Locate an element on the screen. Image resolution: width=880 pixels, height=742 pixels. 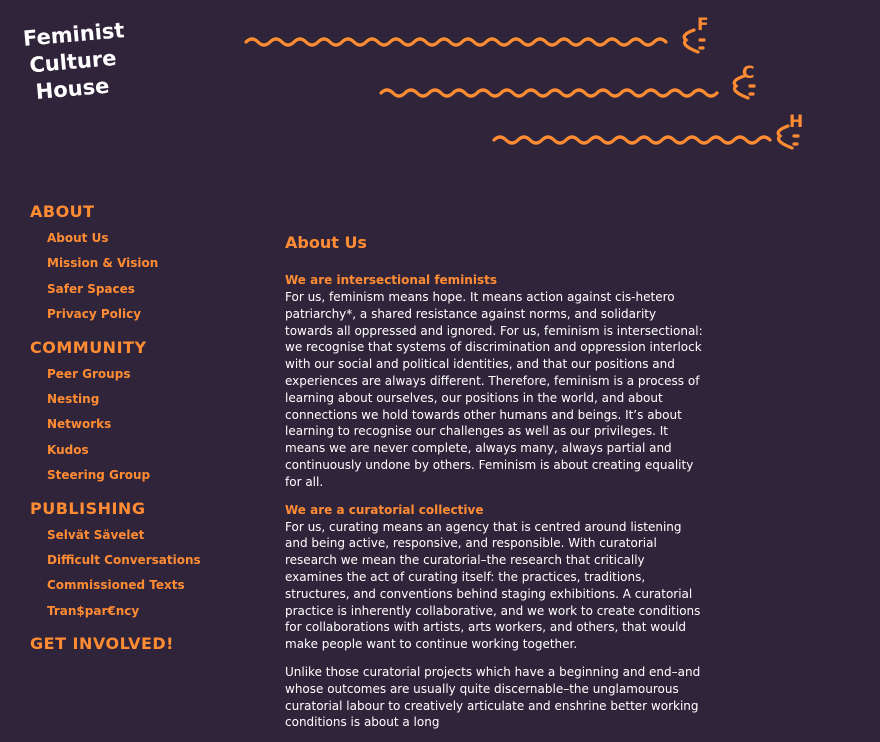
nav-section-get-involved: GET INVOLVED! is located at coordinates (145, 644).